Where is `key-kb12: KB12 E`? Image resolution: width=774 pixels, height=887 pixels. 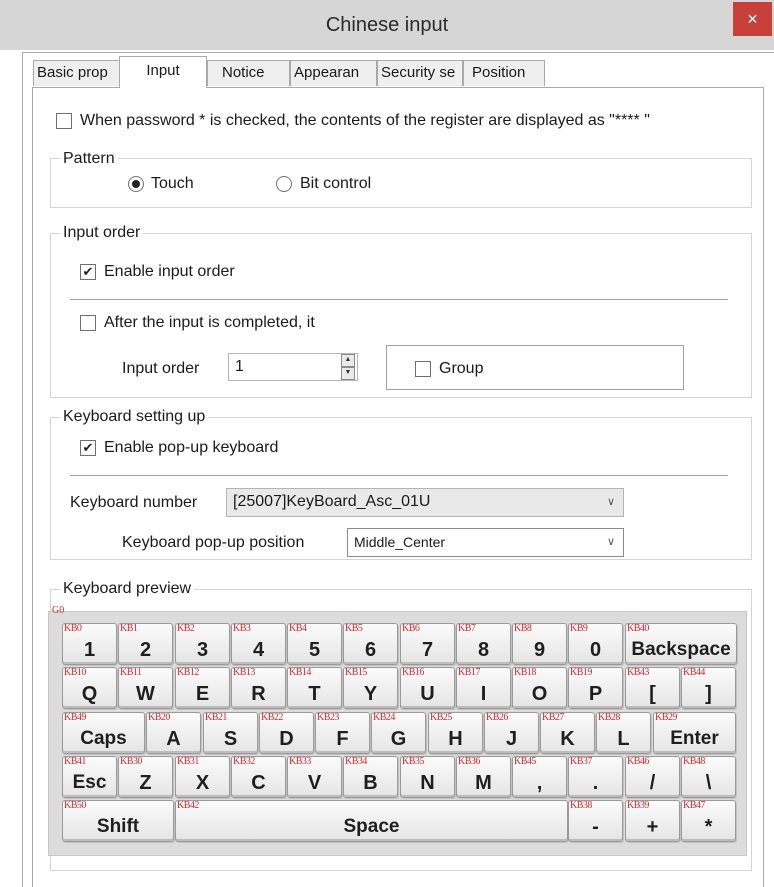 key-kb12: KB12 E is located at coordinates (202, 688).